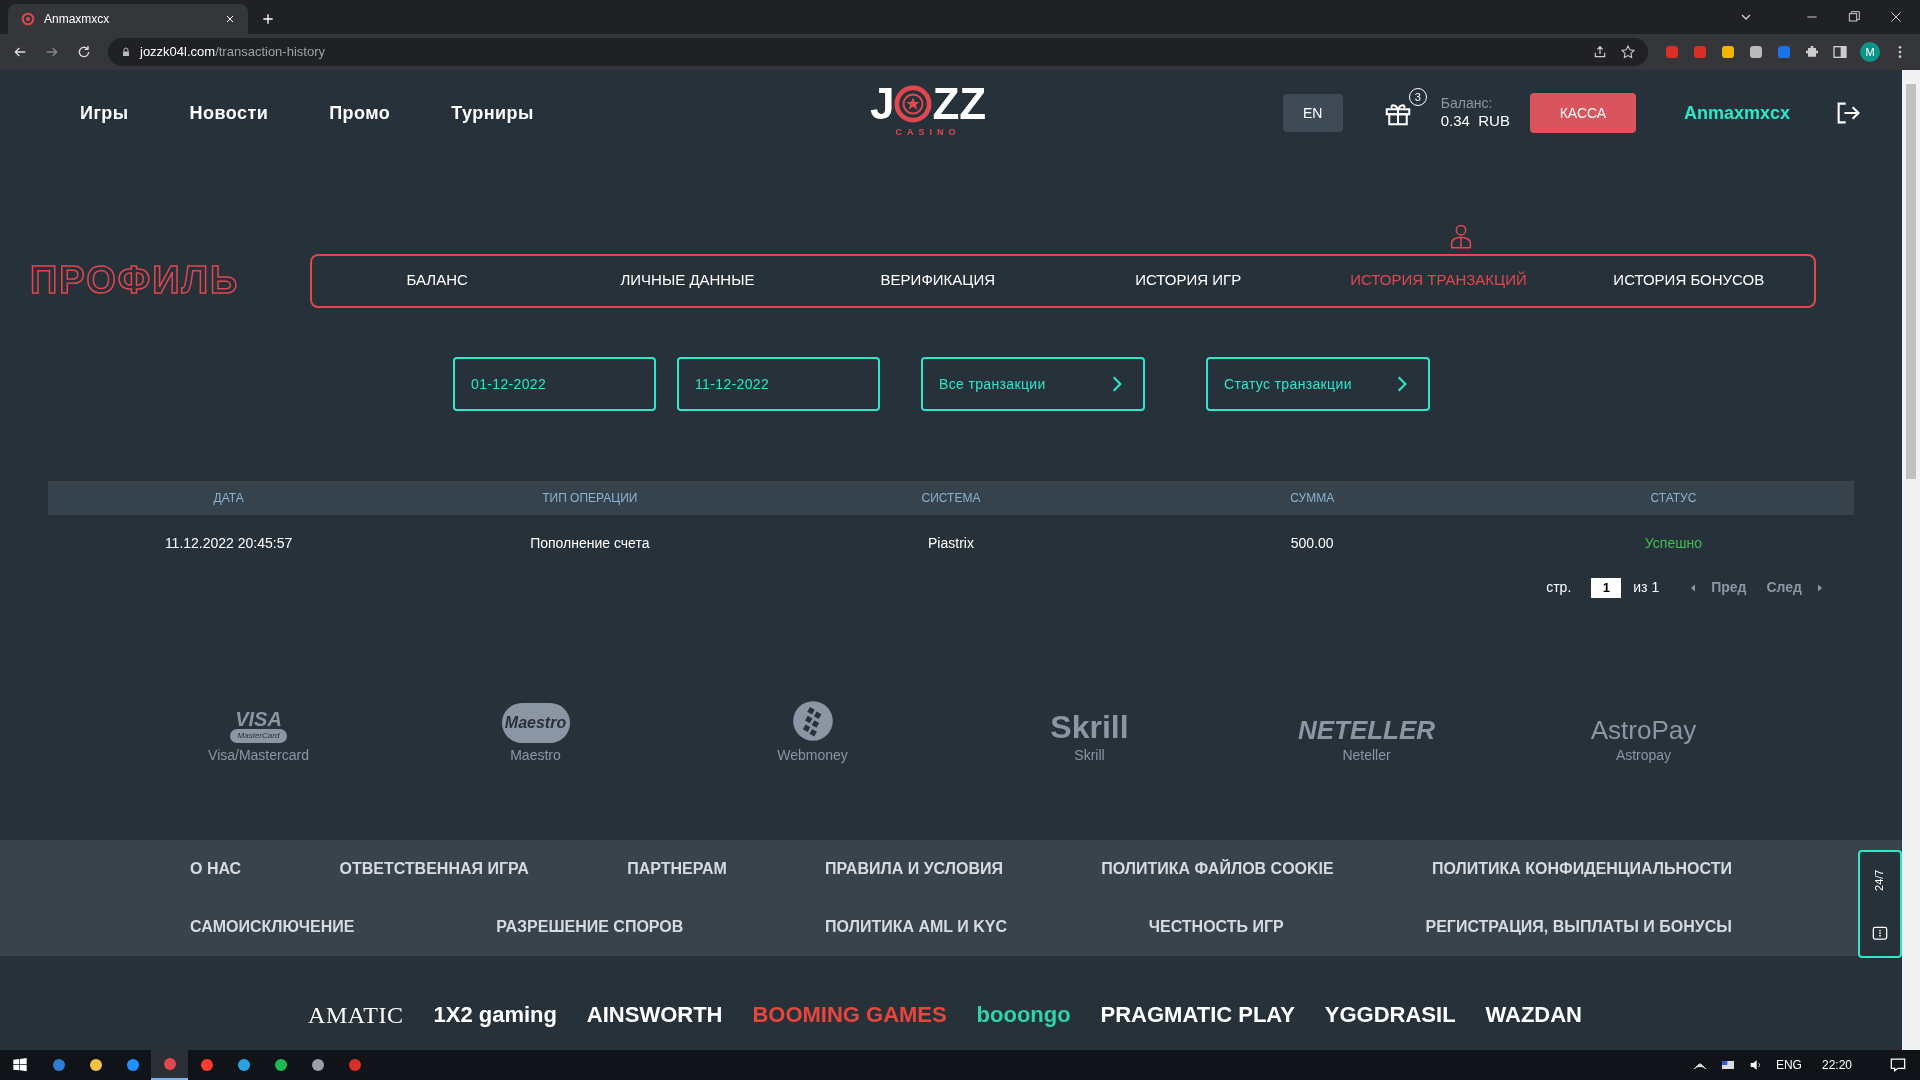 The height and width of the screenshot is (1080, 1920). Describe the element at coordinates (1673, 498) in the screenshot. I see `column-header: СТАТУС` at that location.